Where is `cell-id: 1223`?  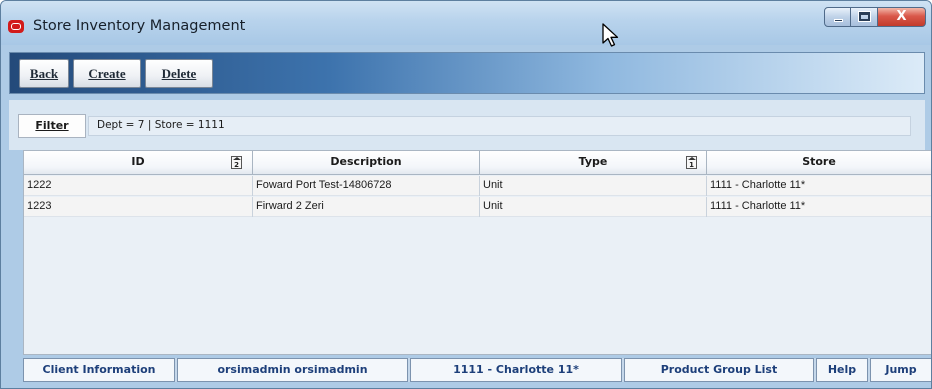 cell-id: 1223 is located at coordinates (138, 207).